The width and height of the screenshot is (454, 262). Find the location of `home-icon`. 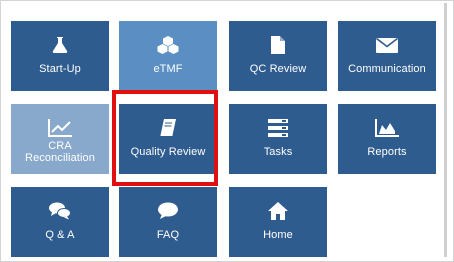

home-icon is located at coordinates (278, 211).